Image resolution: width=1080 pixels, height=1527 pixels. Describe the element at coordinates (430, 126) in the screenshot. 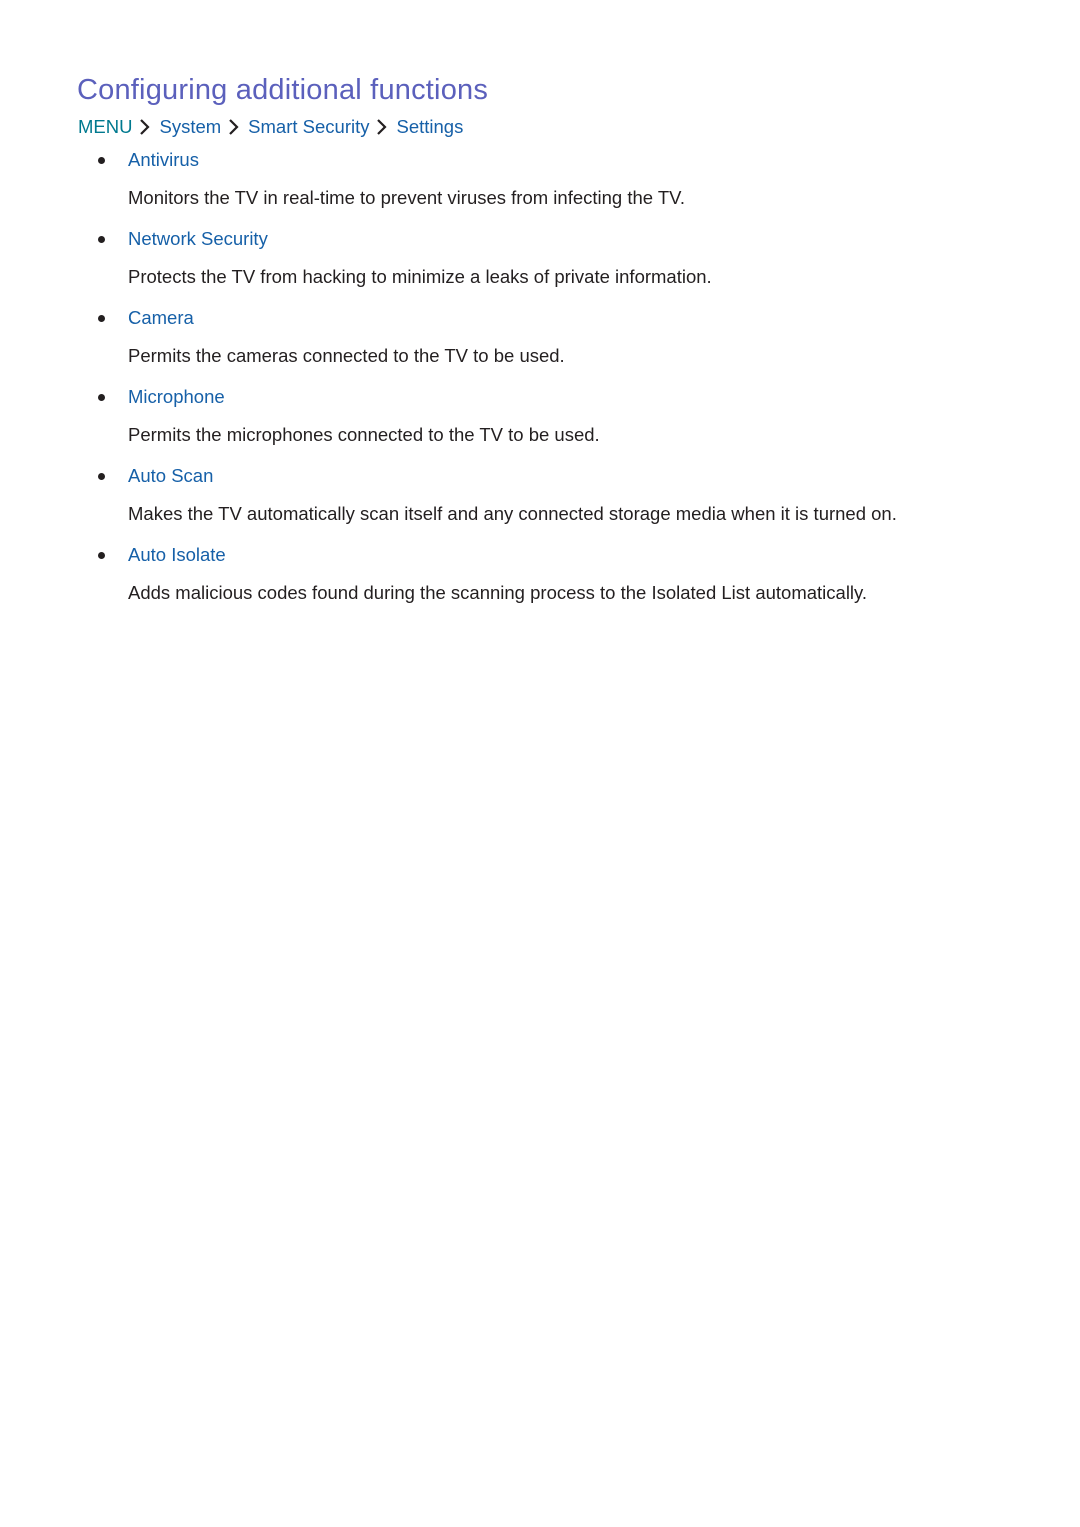

I see `breadcrumb-settings: Settings` at that location.